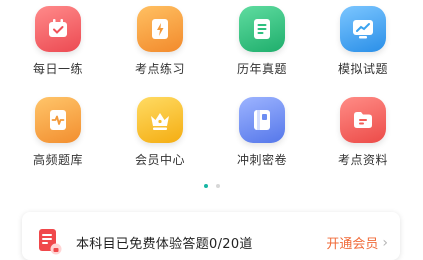  Describe the element at coordinates (262, 120) in the screenshot. I see `book-icon` at that location.